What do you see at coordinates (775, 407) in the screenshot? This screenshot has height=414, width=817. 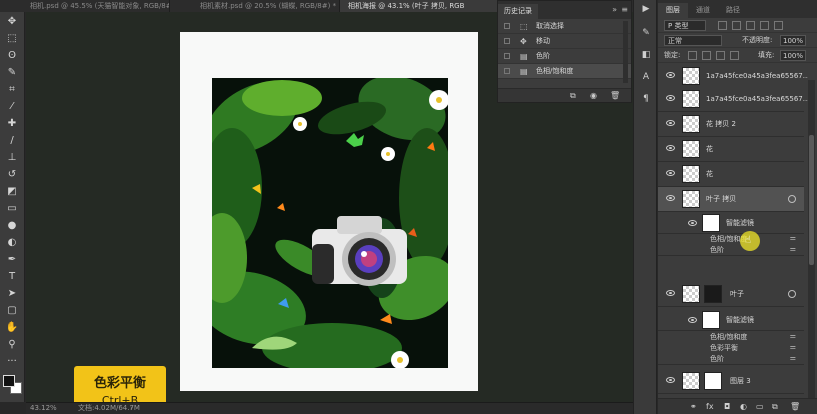 I see `new-layer-icon: ⧉` at bounding box center [775, 407].